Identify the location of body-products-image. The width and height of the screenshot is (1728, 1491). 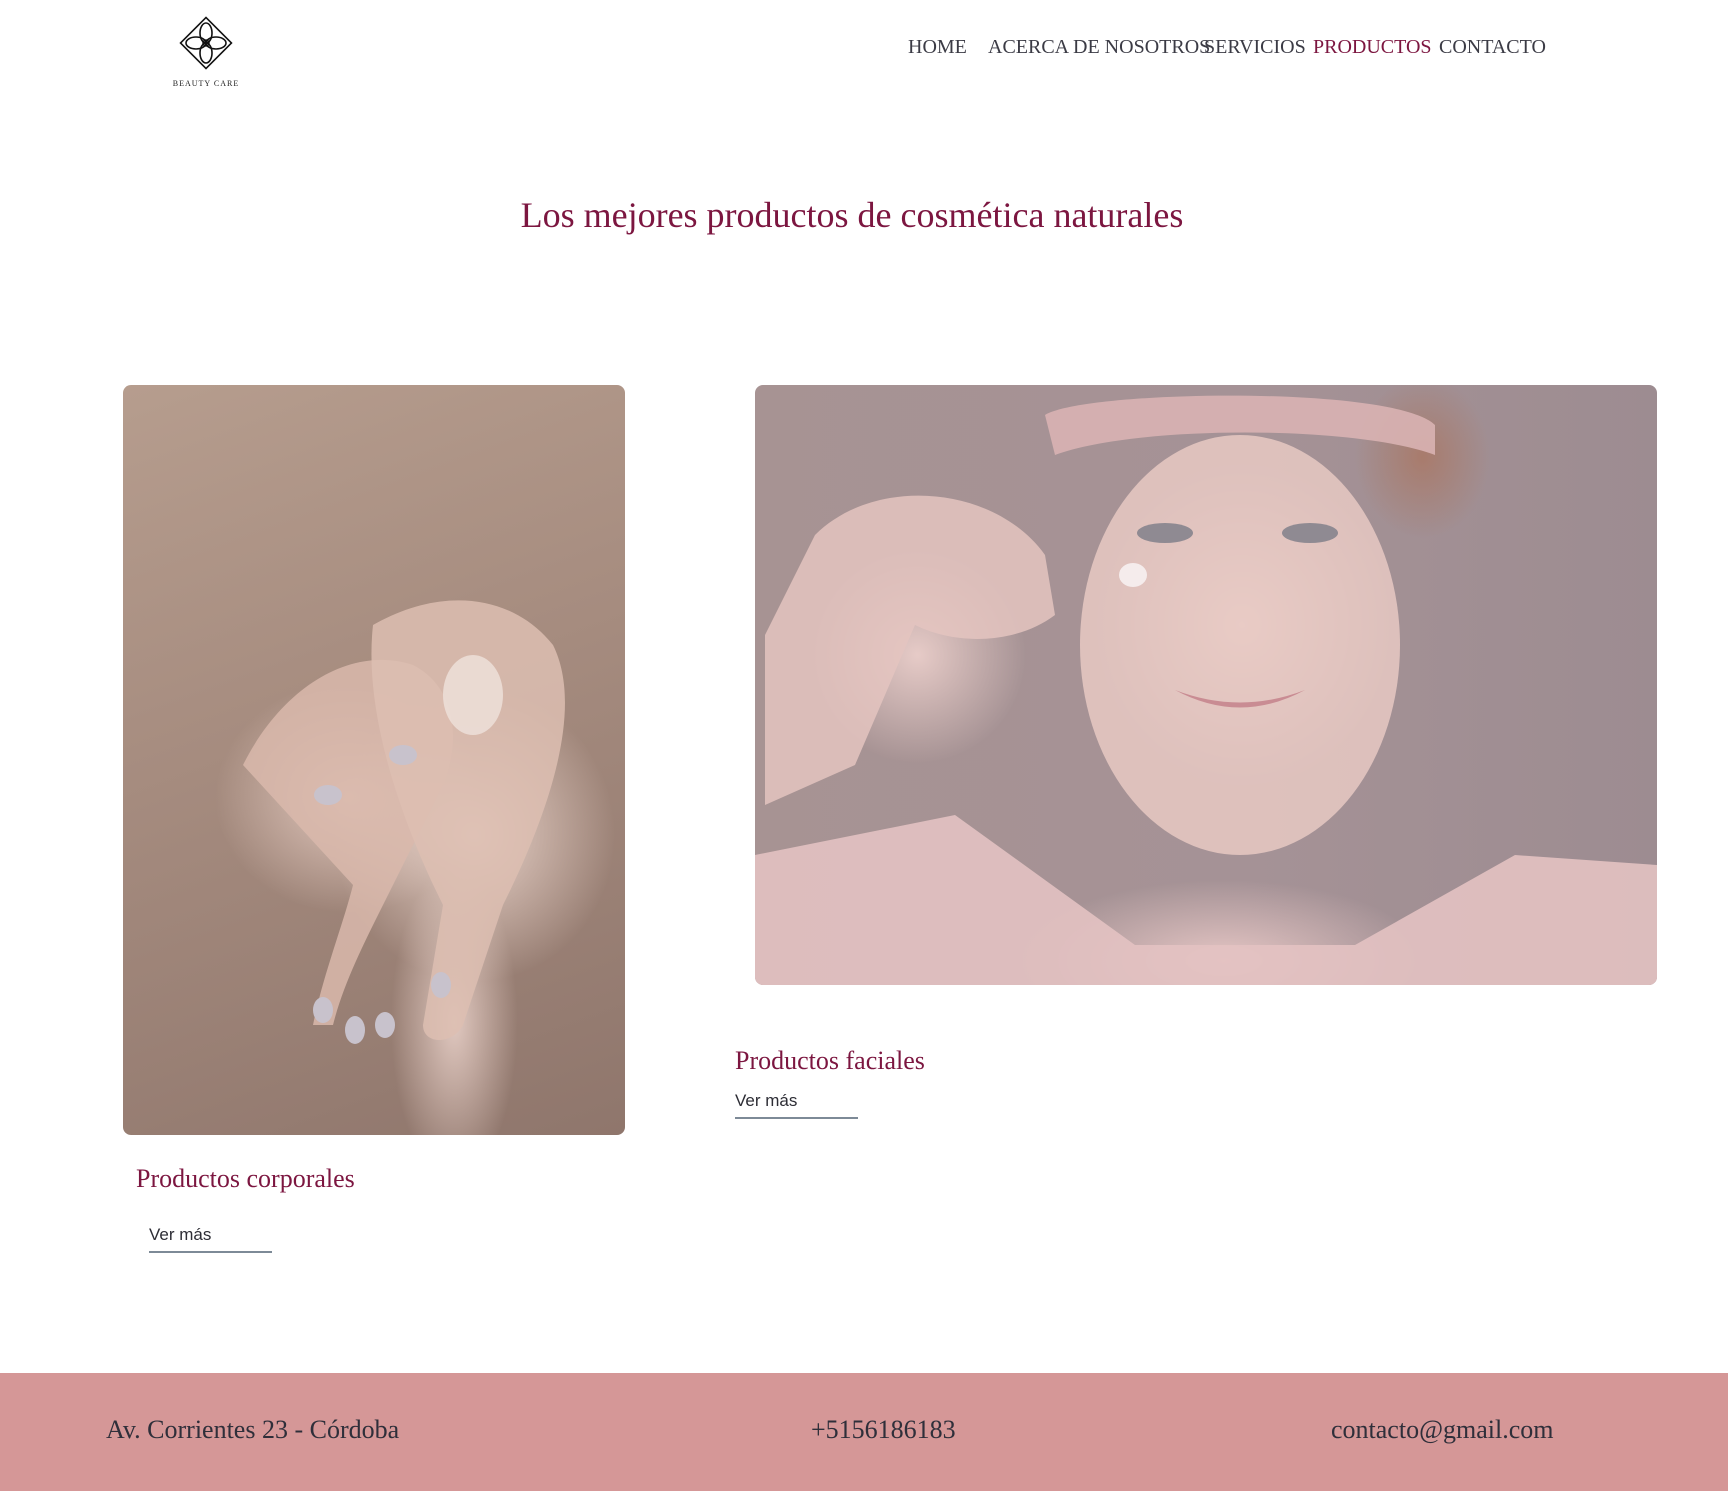
(374, 760).